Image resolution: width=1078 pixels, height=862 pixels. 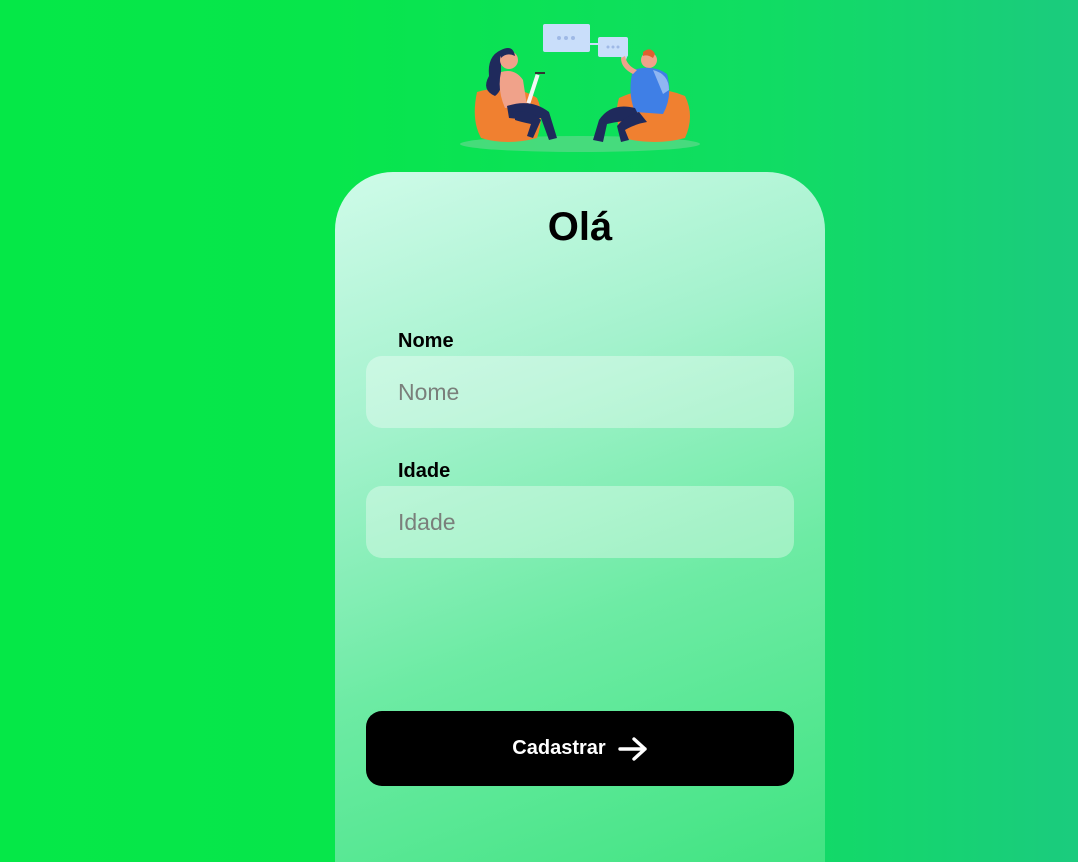 I want to click on arrow-right-icon, so click(x=632, y=749).